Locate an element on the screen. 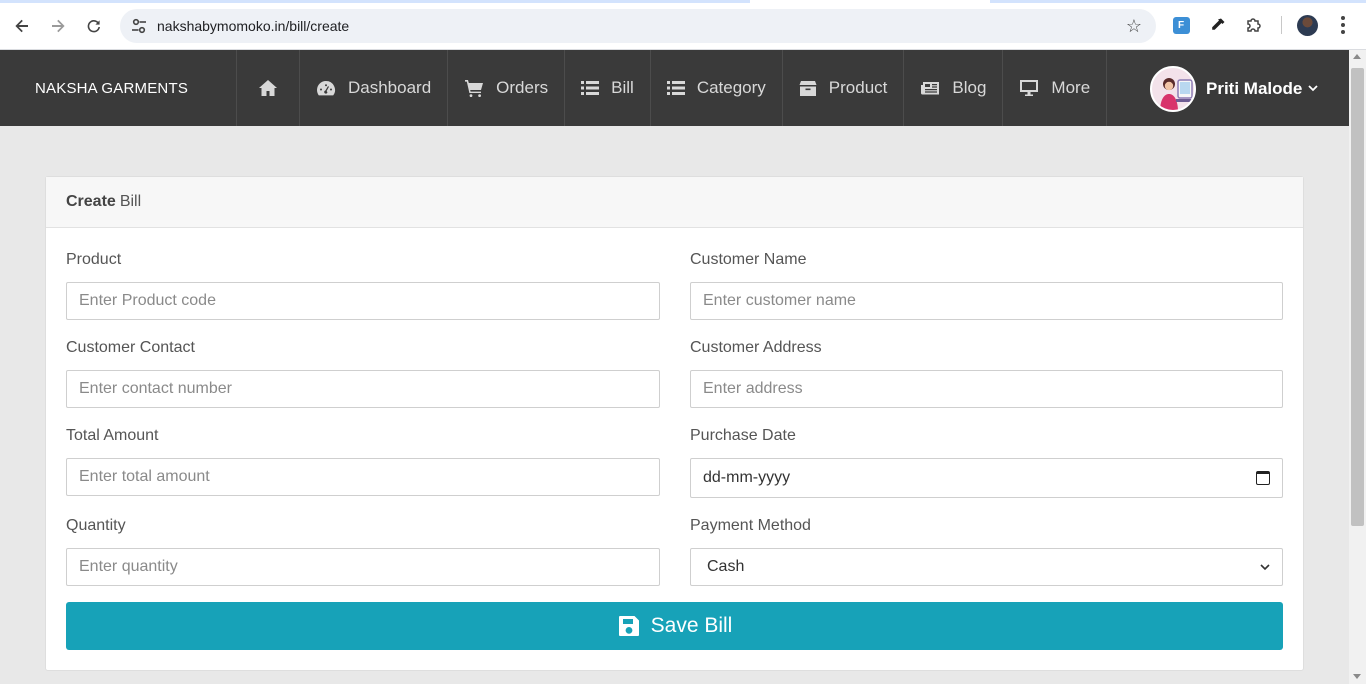 The image size is (1366, 684). page-scrollbar is located at coordinates (1357, 367).